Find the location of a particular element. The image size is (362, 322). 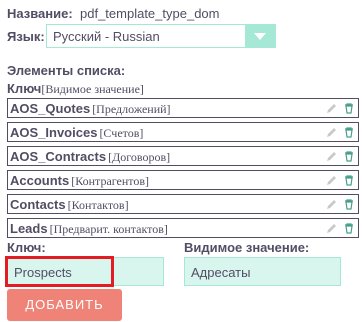

list-header-display: [Видимое значение] is located at coordinates (92, 89).